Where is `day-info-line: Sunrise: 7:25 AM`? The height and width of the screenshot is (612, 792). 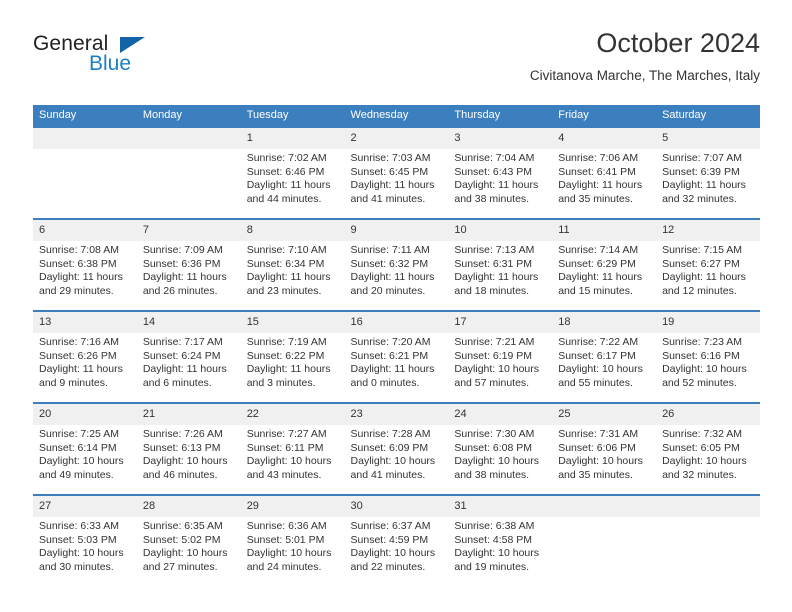 day-info-line: Sunrise: 7:25 AM is located at coordinates (79, 434).